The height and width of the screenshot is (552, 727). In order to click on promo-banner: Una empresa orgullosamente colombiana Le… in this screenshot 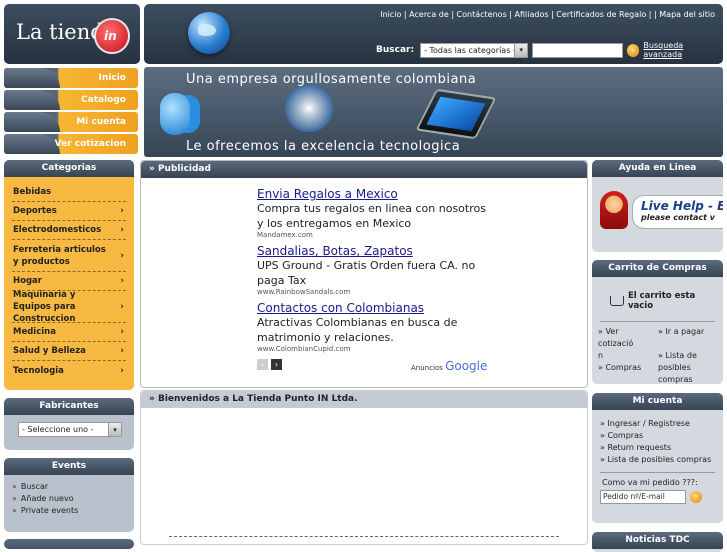, I will do `click(433, 112)`.